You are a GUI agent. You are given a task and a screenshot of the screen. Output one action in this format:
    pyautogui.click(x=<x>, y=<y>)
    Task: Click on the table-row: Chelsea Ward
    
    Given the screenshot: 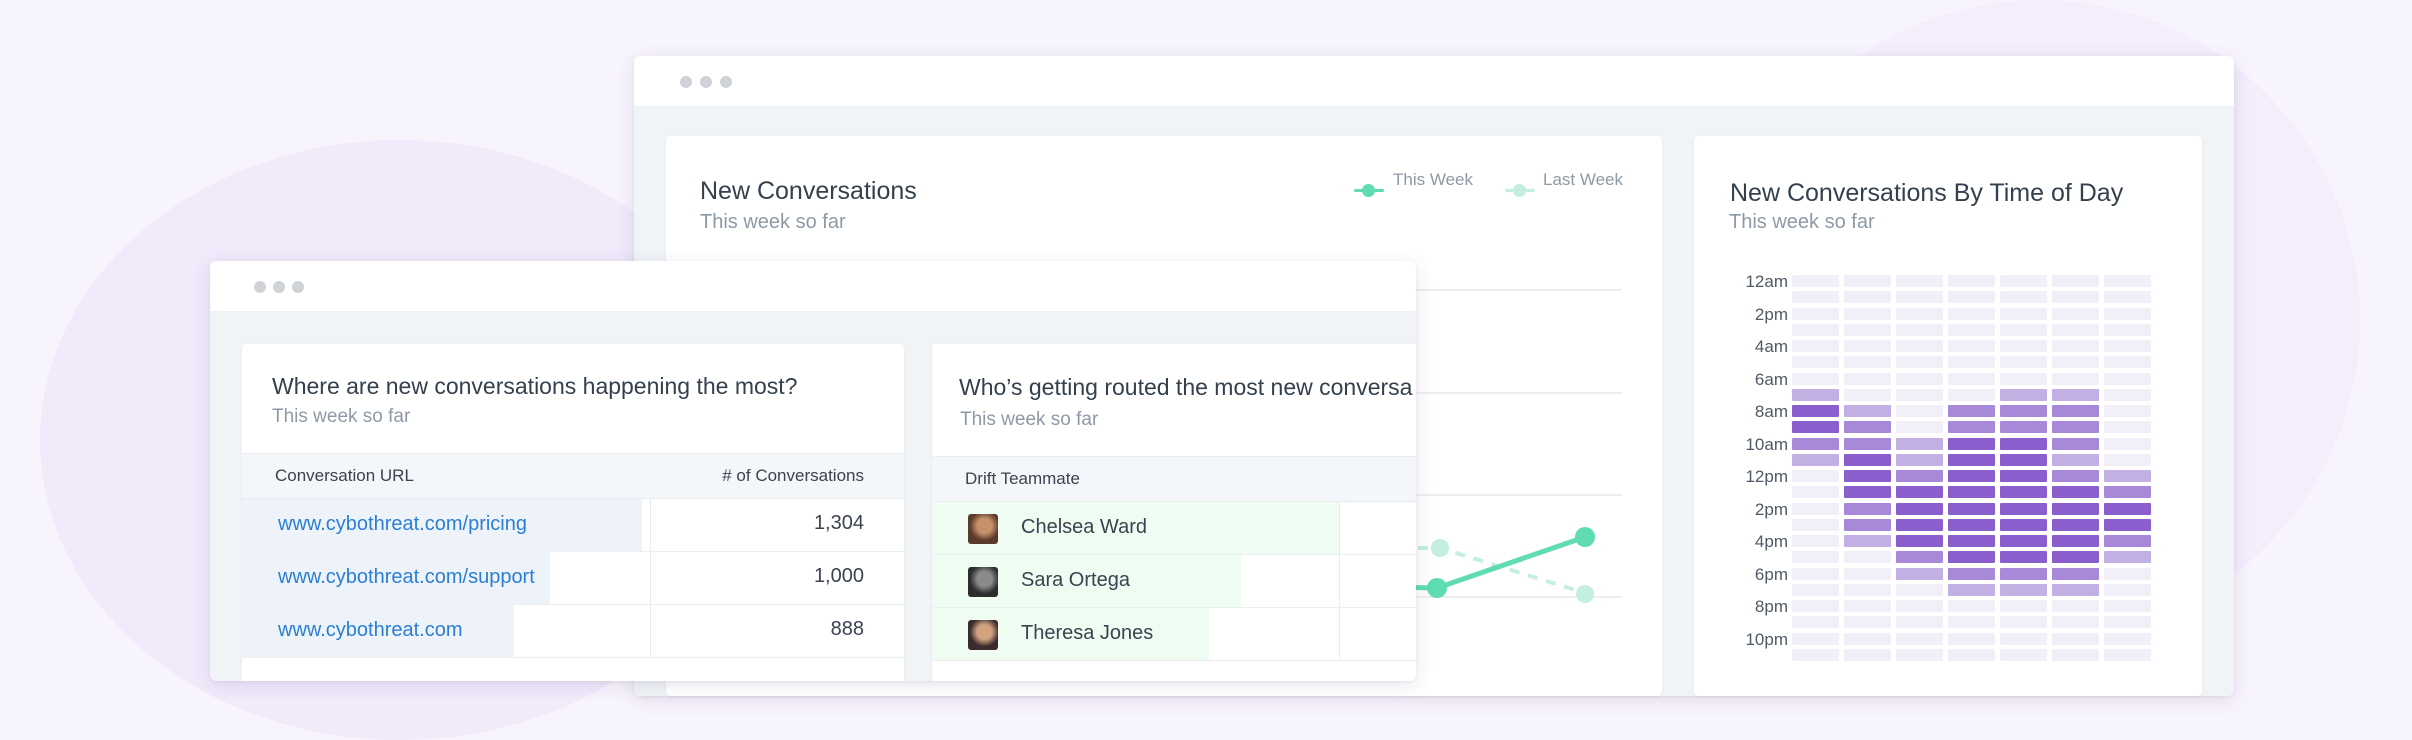 What is the action you would take?
    pyautogui.click(x=1174, y=528)
    